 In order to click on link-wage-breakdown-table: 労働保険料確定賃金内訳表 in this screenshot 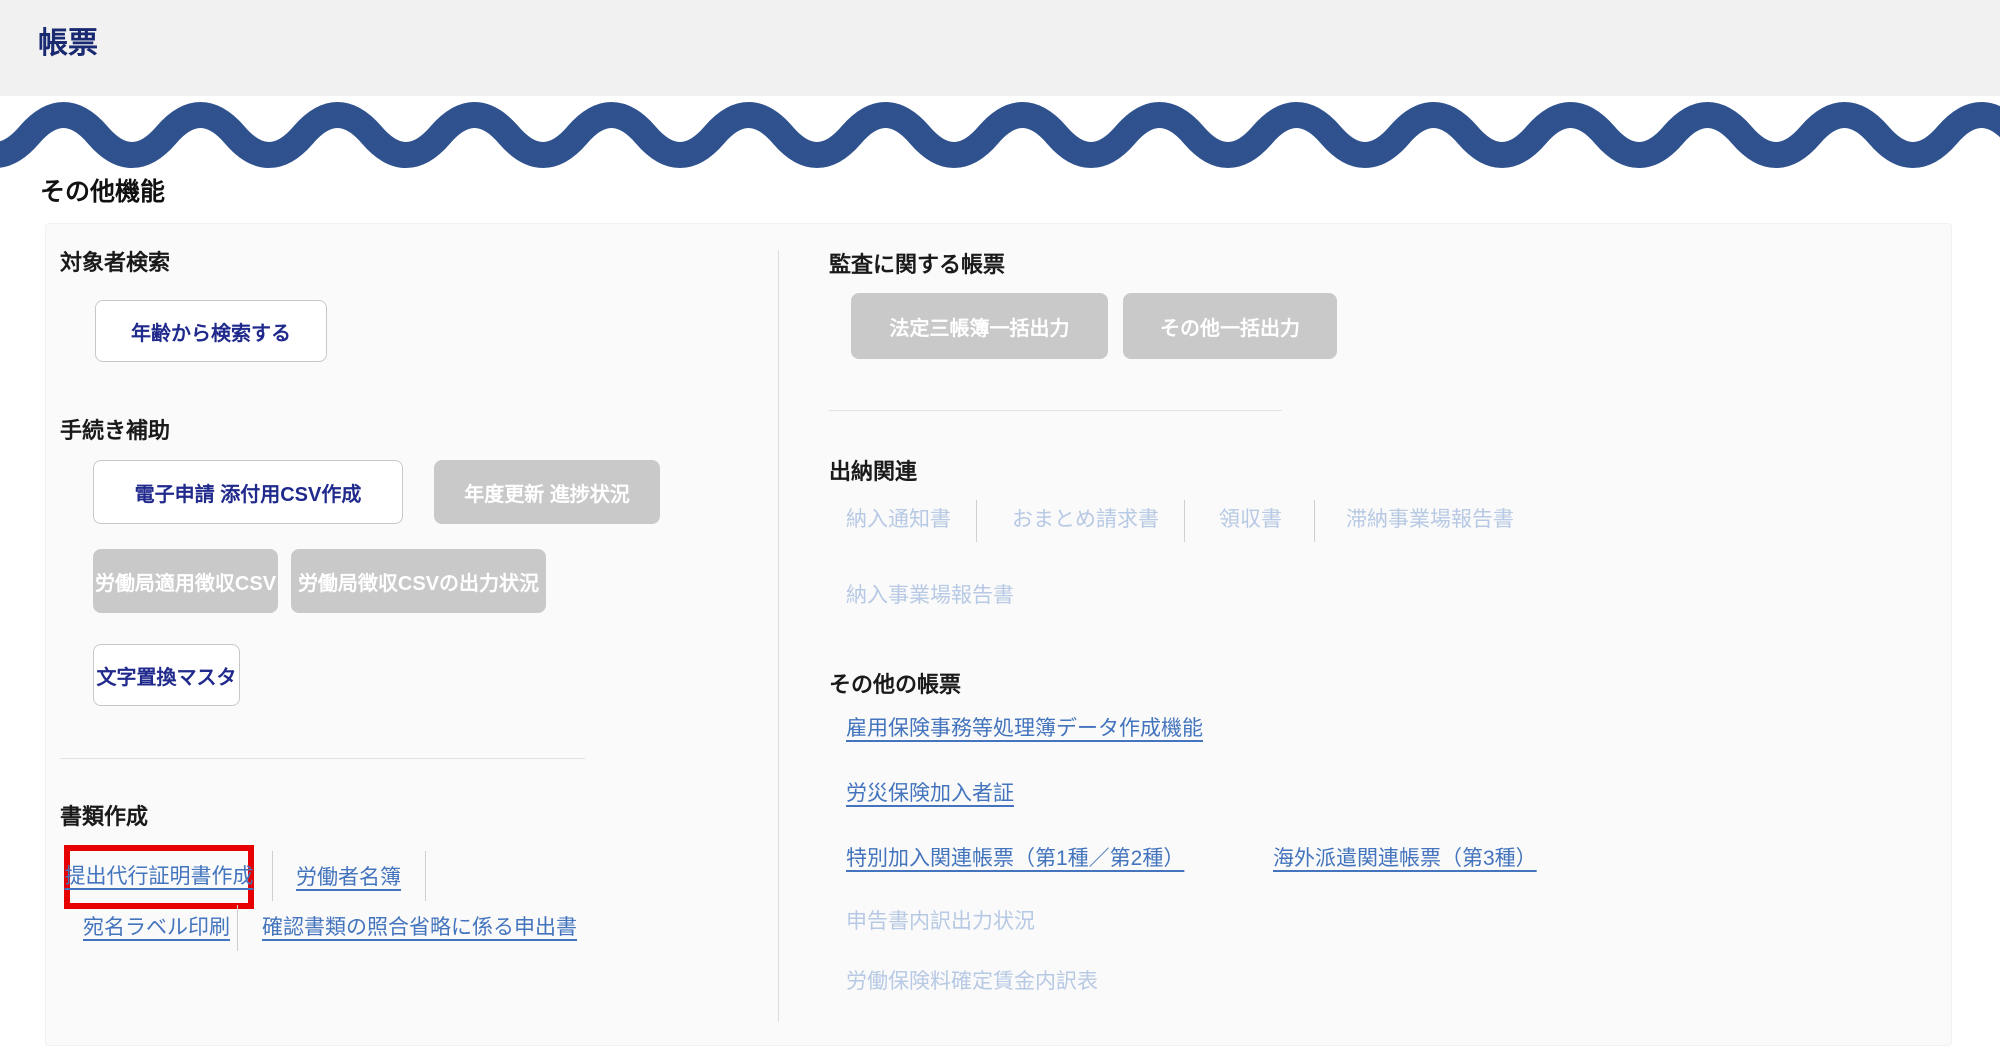, I will do `click(972, 981)`.